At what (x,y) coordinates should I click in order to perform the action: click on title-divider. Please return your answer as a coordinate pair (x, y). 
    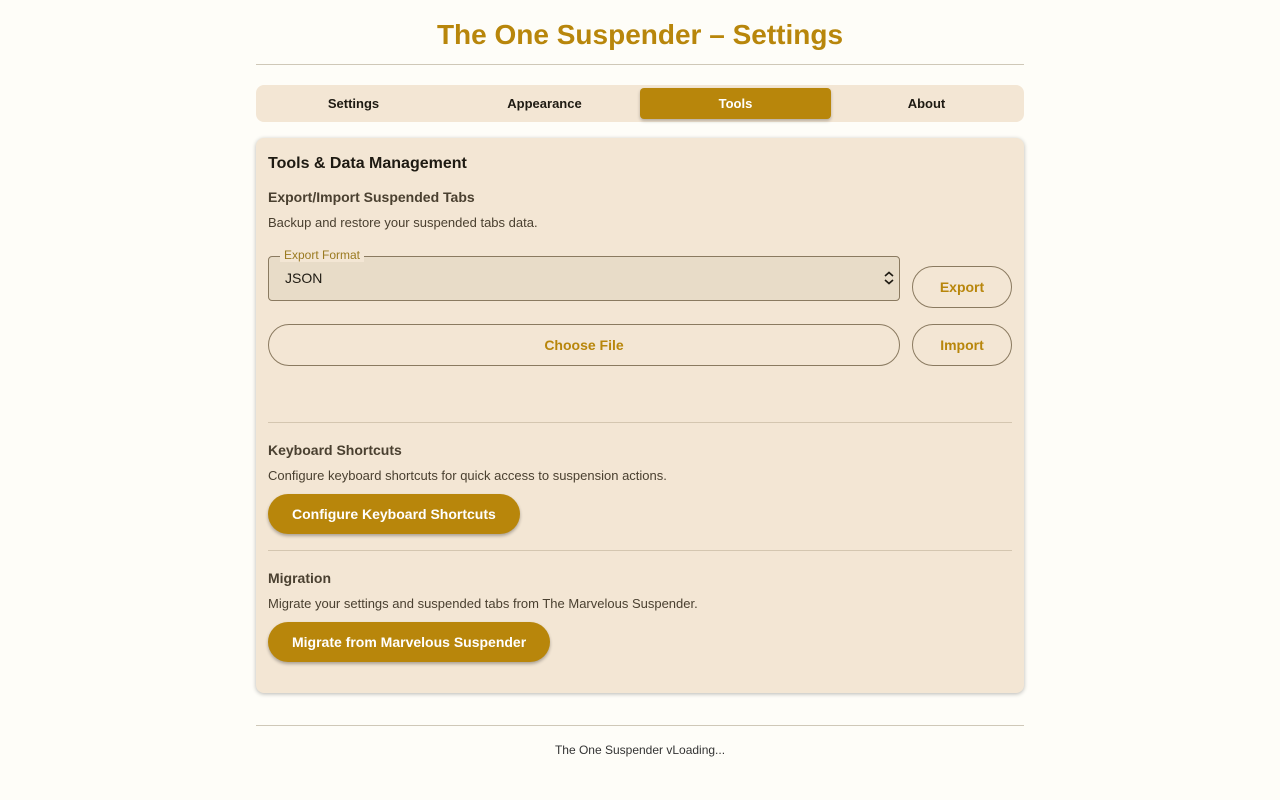
    Looking at the image, I should click on (640, 64).